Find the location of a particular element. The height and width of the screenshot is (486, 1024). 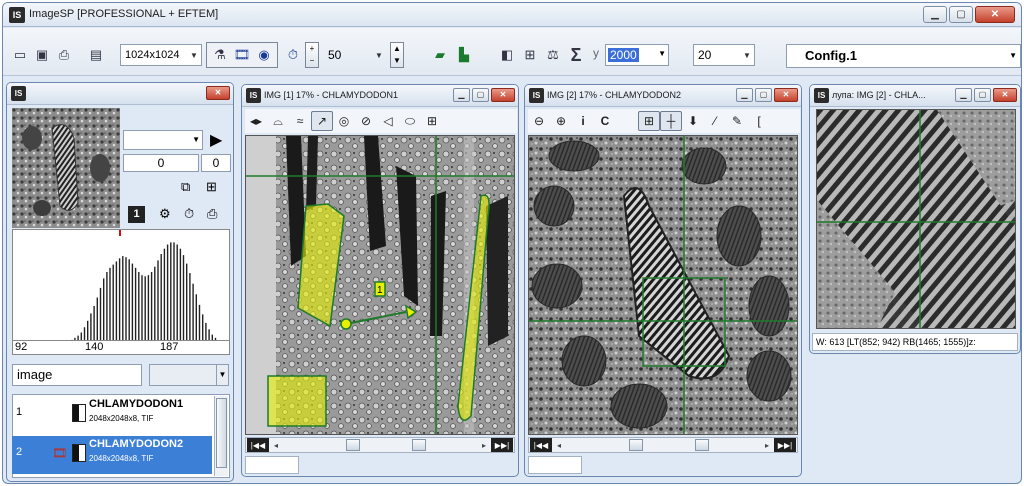

line-icon: ≈ is located at coordinates (300, 121).